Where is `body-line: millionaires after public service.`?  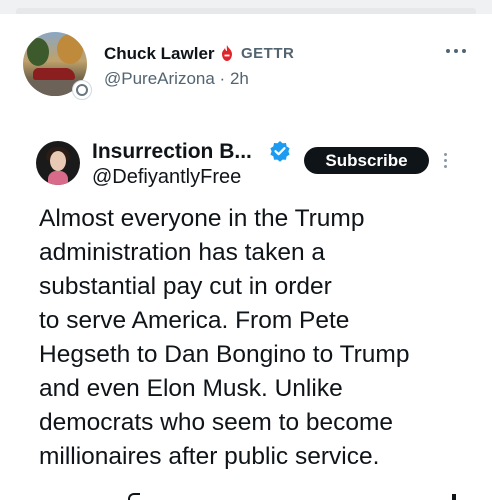
body-line: millionaires after public service. is located at coordinates (209, 456).